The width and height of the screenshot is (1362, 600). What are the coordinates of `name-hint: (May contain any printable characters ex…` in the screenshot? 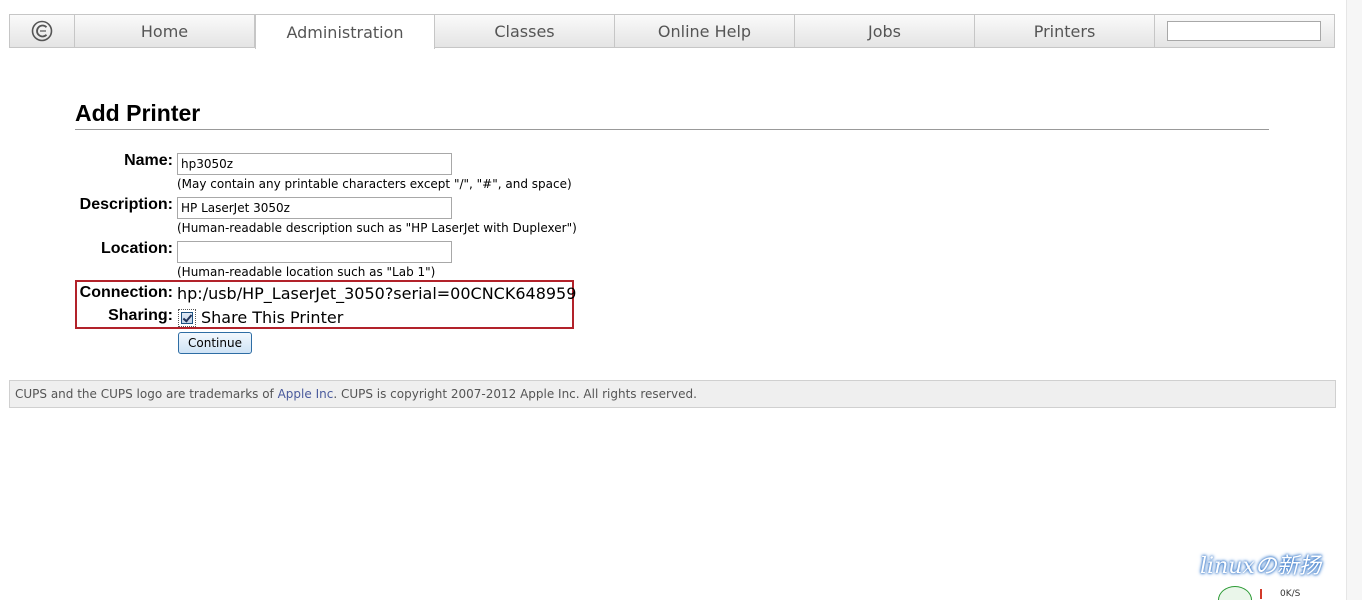 It's located at (374, 184).